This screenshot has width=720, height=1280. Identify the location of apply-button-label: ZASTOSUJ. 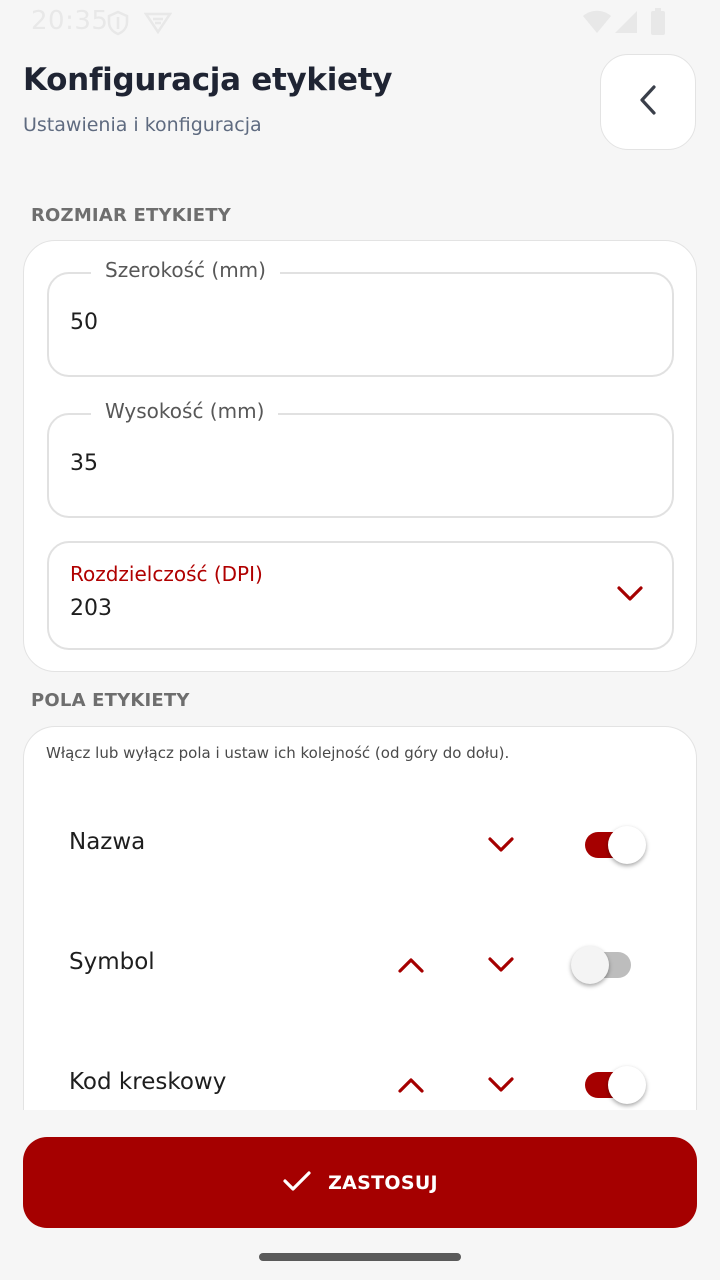
(383, 1182).